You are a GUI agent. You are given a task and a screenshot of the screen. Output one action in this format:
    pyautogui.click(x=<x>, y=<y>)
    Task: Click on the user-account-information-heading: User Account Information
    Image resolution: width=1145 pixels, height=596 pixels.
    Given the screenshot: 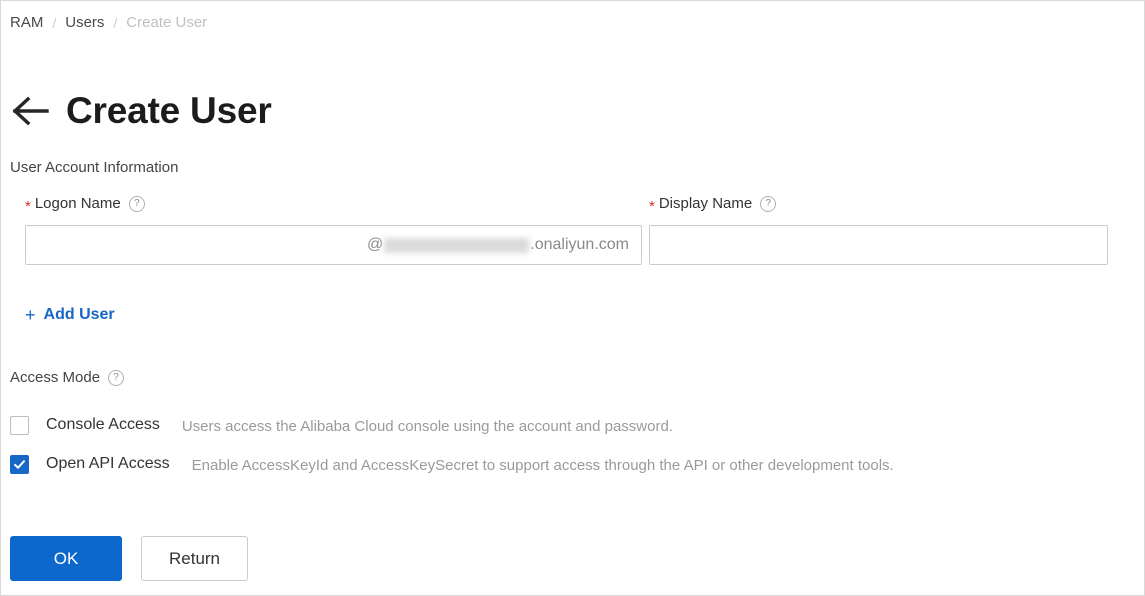 What is the action you would take?
    pyautogui.click(x=94, y=167)
    